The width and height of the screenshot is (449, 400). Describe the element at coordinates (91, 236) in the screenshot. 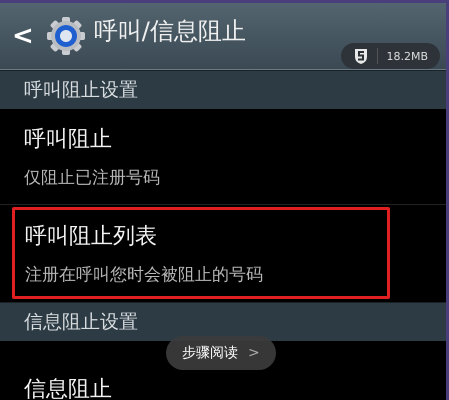

I see `item-title: 呼叫阻止列表` at that location.